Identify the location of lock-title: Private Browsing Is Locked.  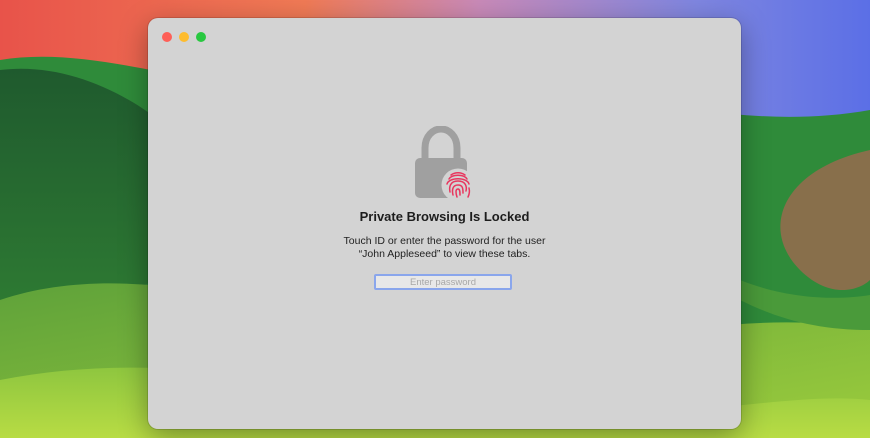
(444, 216).